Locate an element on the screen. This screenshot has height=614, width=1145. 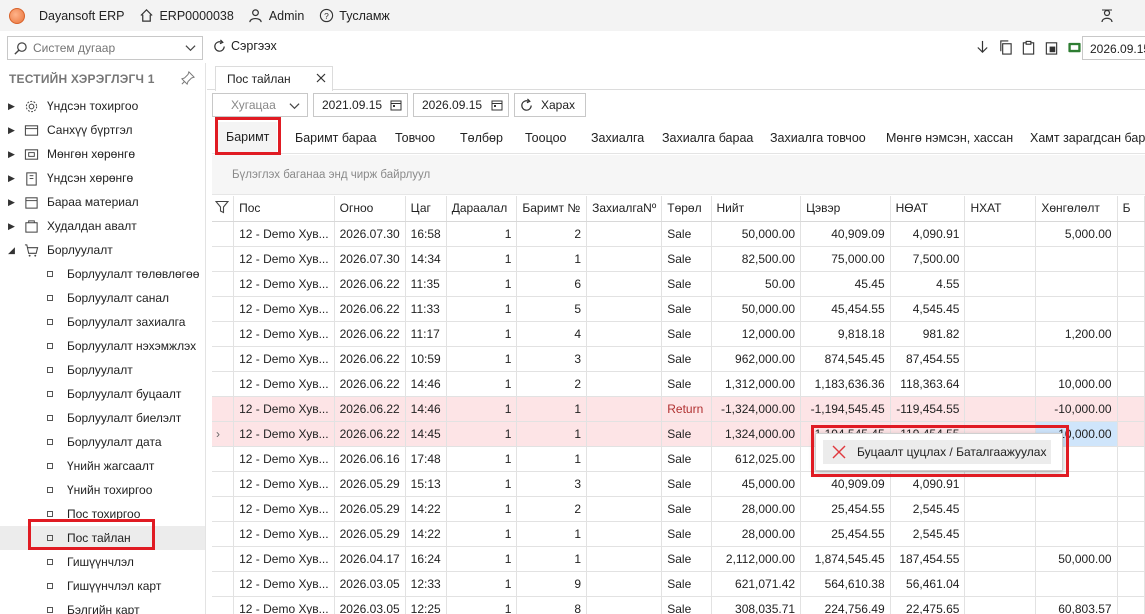
table-cell: 9 is located at coordinates (552, 584).